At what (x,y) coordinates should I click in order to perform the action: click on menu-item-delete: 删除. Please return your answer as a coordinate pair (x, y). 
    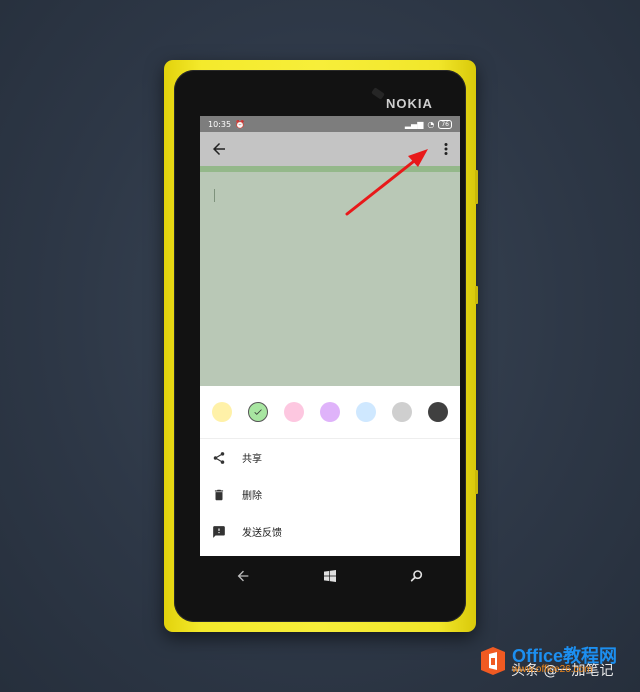
    Looking at the image, I should click on (330, 494).